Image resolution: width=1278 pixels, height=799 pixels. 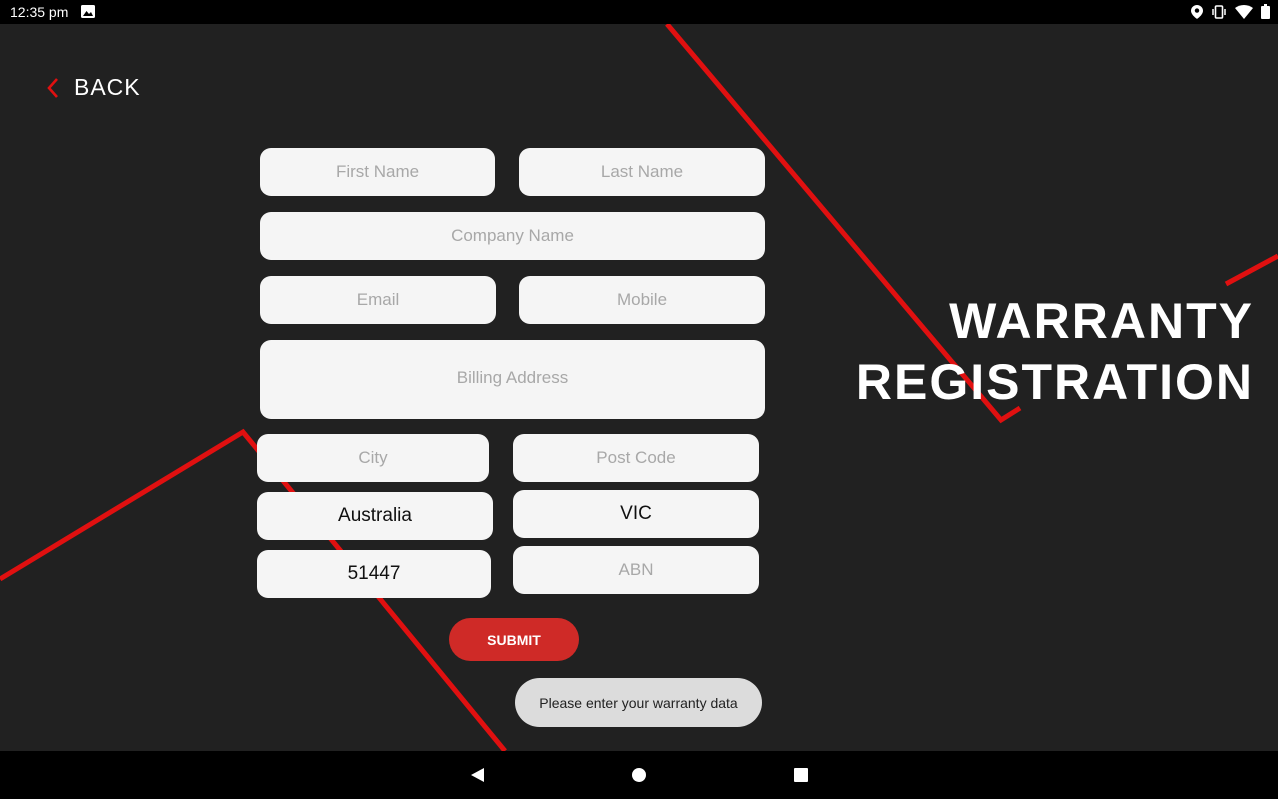 What do you see at coordinates (1055, 352) in the screenshot?
I see `page-title: WARRANTY REGISTRATION` at bounding box center [1055, 352].